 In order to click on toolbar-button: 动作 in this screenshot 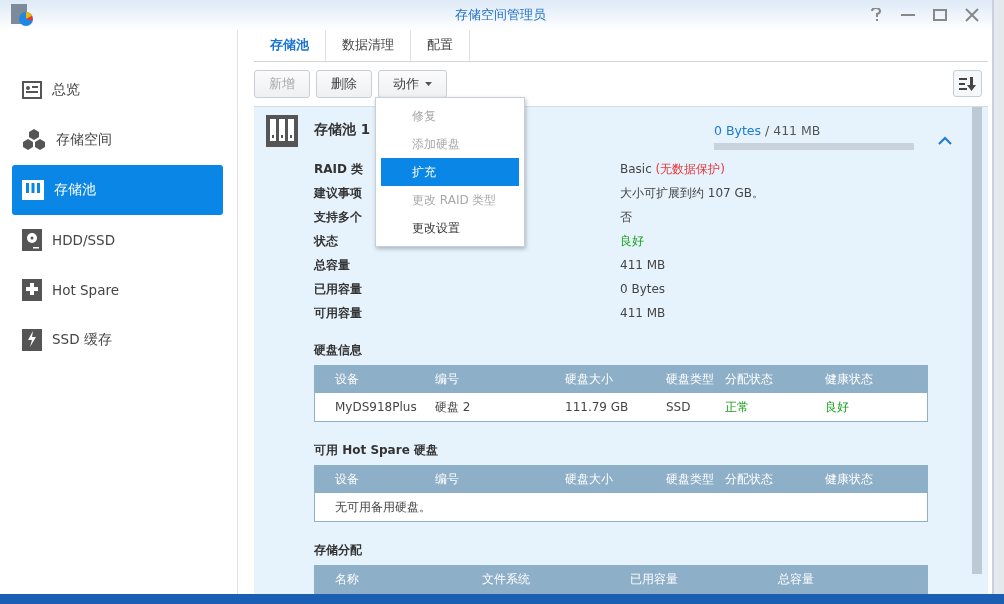, I will do `click(412, 84)`.